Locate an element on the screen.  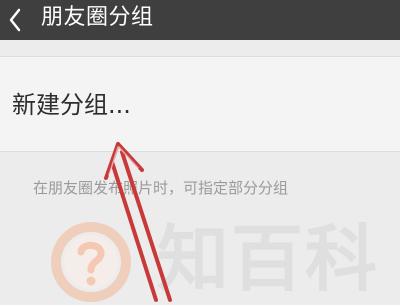
page-title: 朋友圈分组 is located at coordinates (97, 17).